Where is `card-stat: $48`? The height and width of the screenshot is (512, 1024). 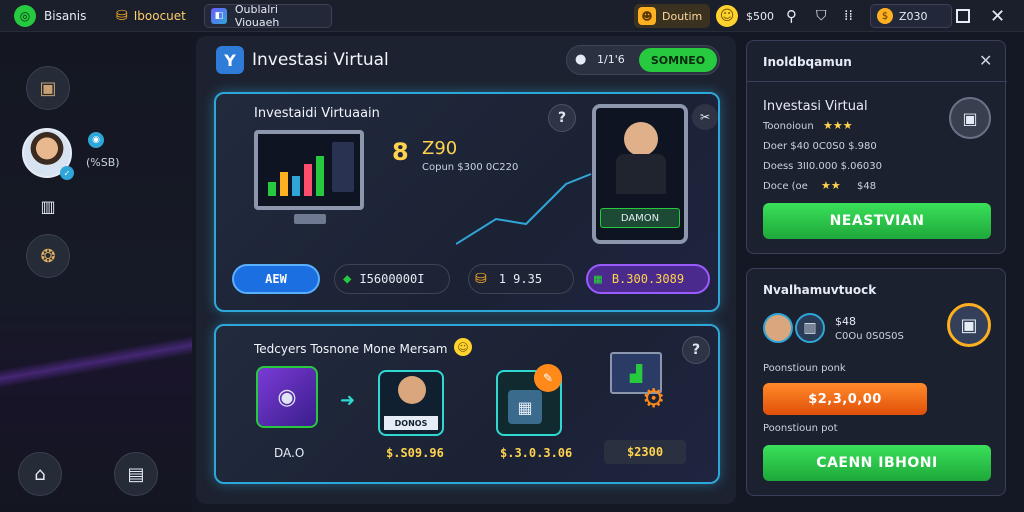
card-stat: $48 is located at coordinates (845, 321).